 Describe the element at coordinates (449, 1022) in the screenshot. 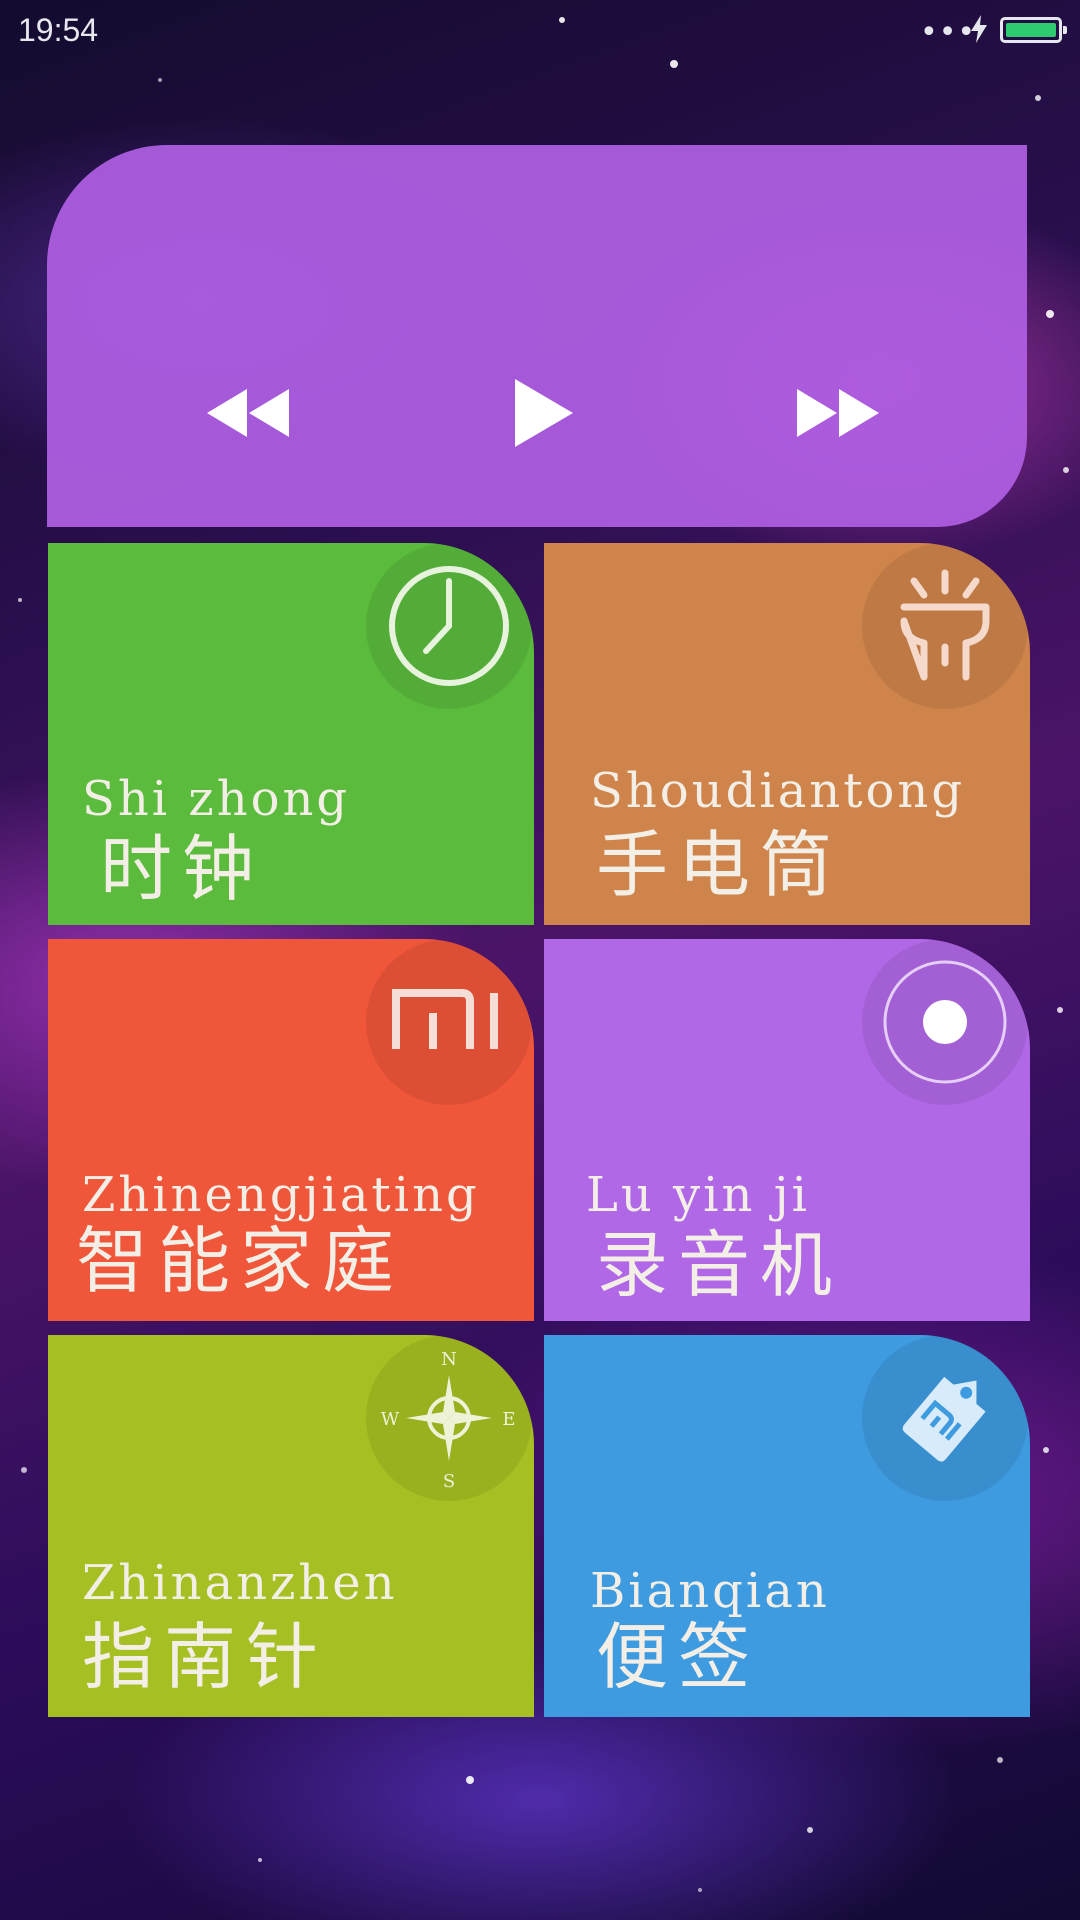

I see `mi-logo-icon` at that location.